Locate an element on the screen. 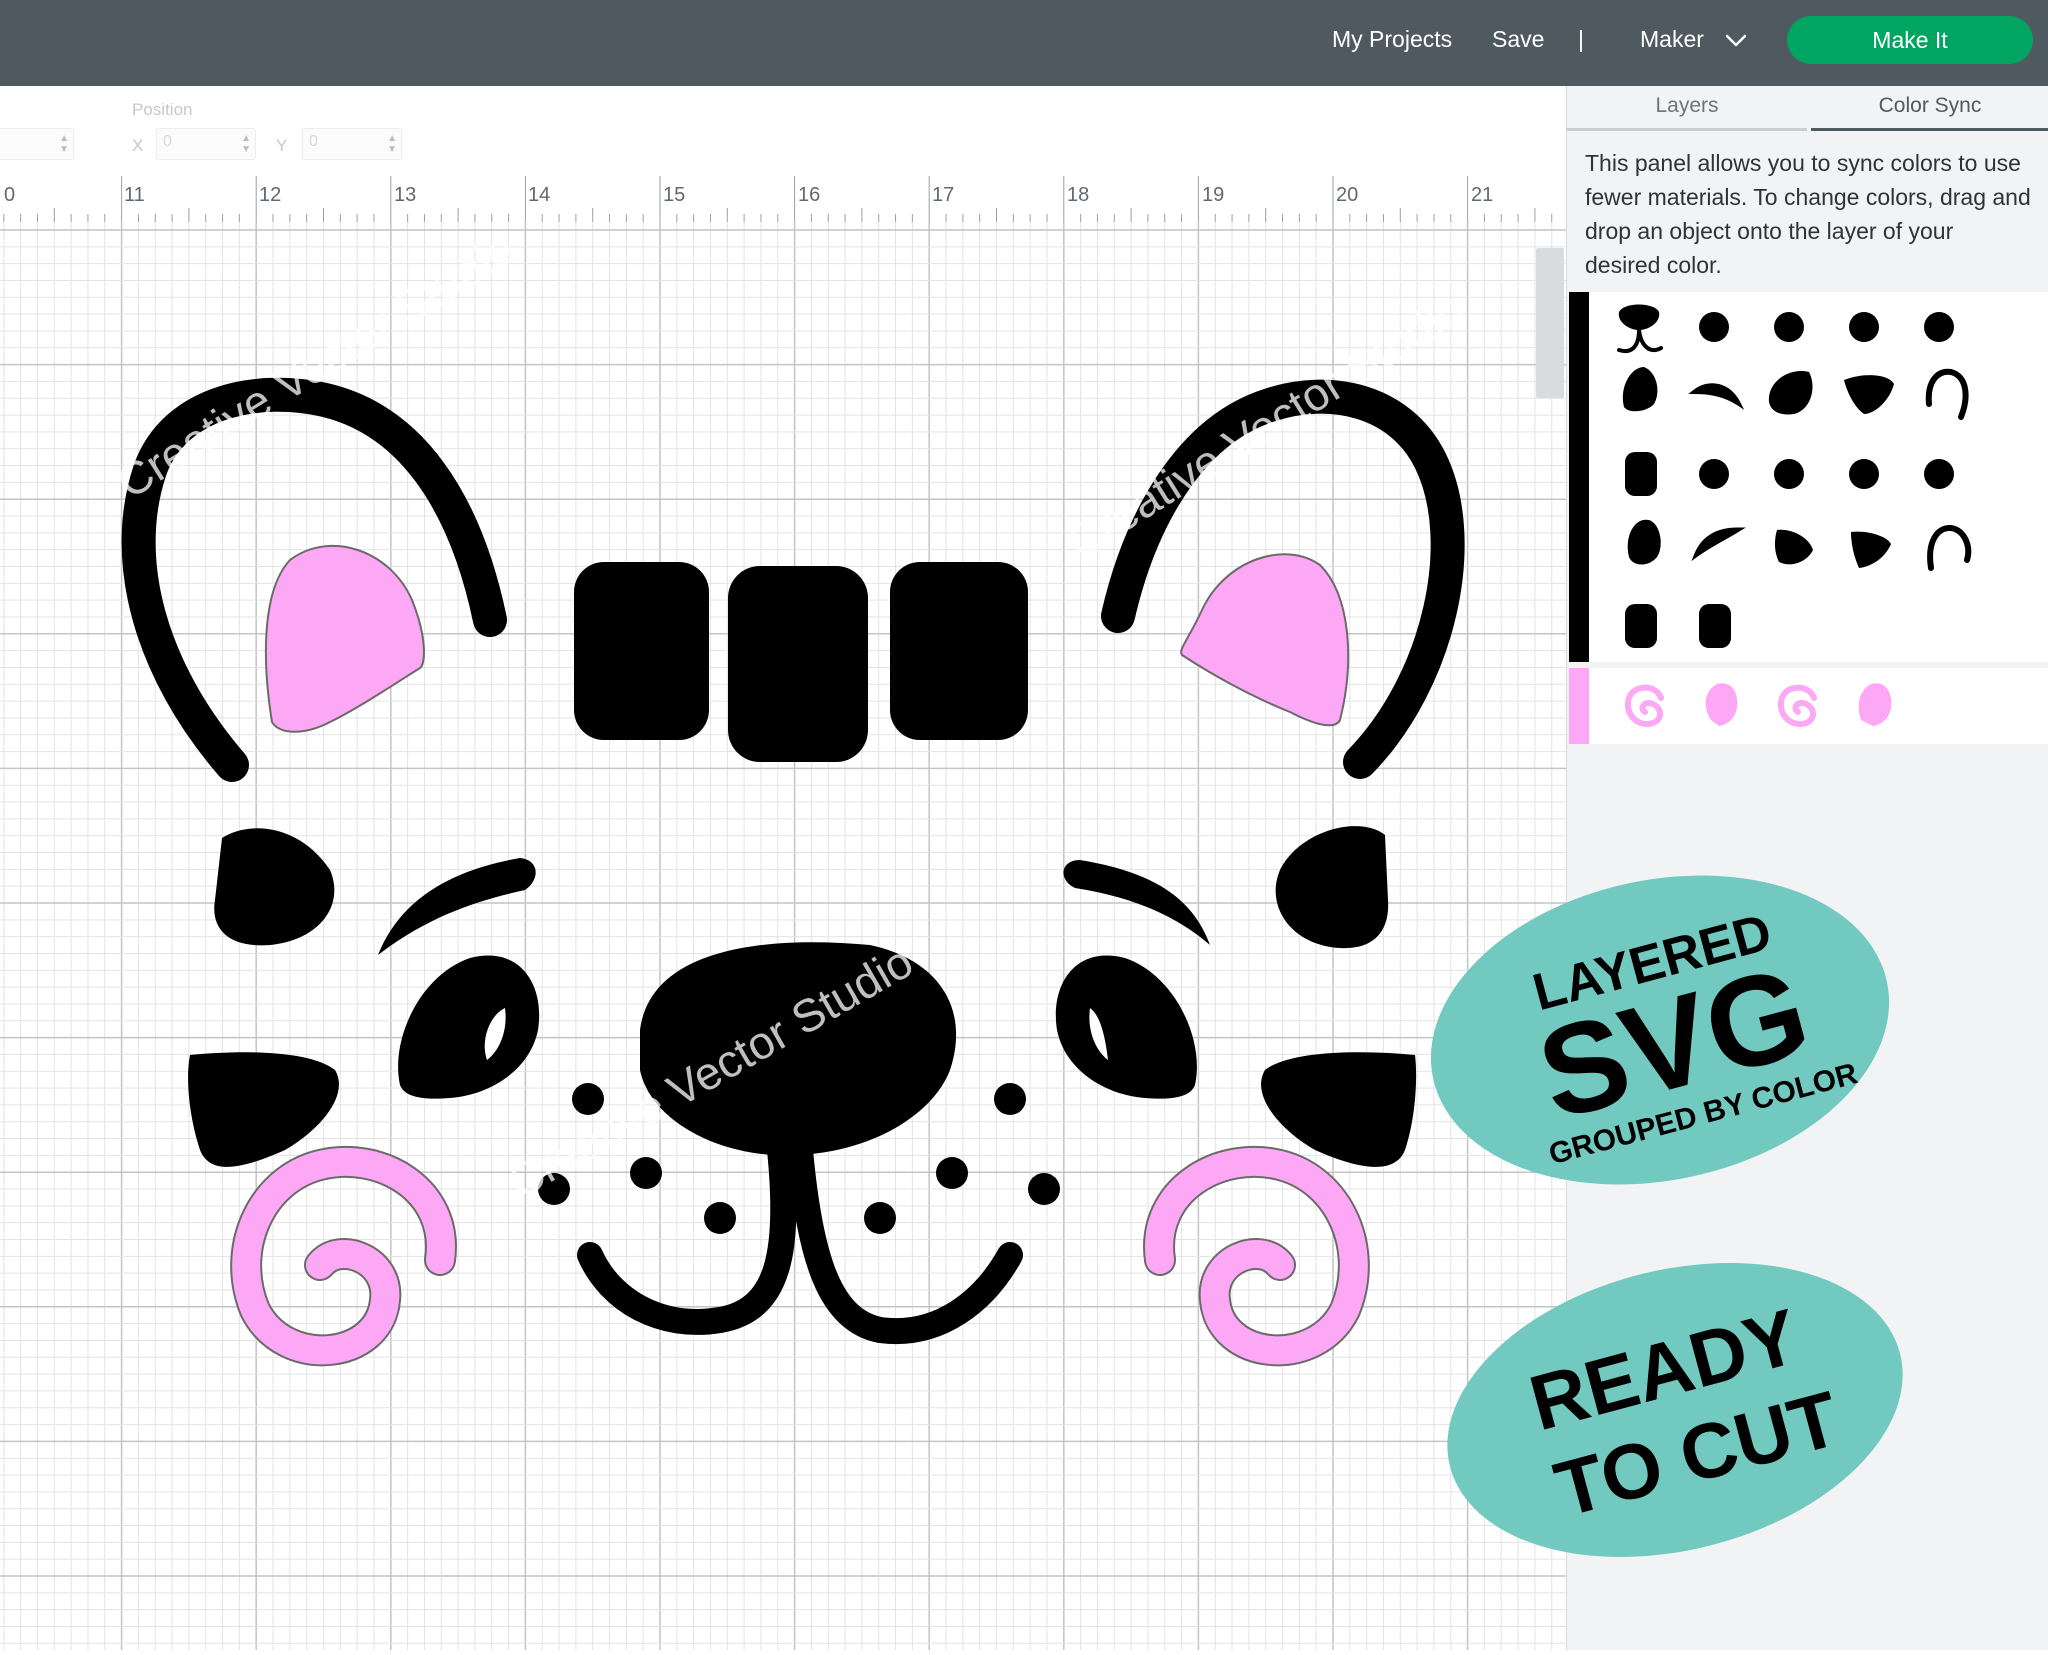  chevron-down-icon is located at coordinates (1736, 40).